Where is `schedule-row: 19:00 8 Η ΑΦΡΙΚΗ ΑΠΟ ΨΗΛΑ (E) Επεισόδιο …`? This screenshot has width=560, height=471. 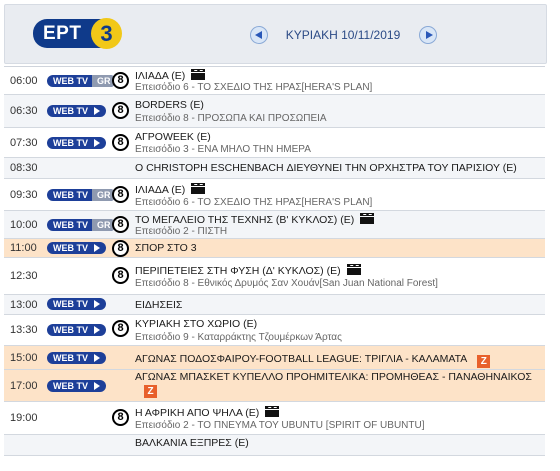 schedule-row: 19:00 8 Η ΑΦΡΙΚΗ ΑΠΟ ΨΗΛΑ (E) Επεισόδιο … is located at coordinates (274, 418).